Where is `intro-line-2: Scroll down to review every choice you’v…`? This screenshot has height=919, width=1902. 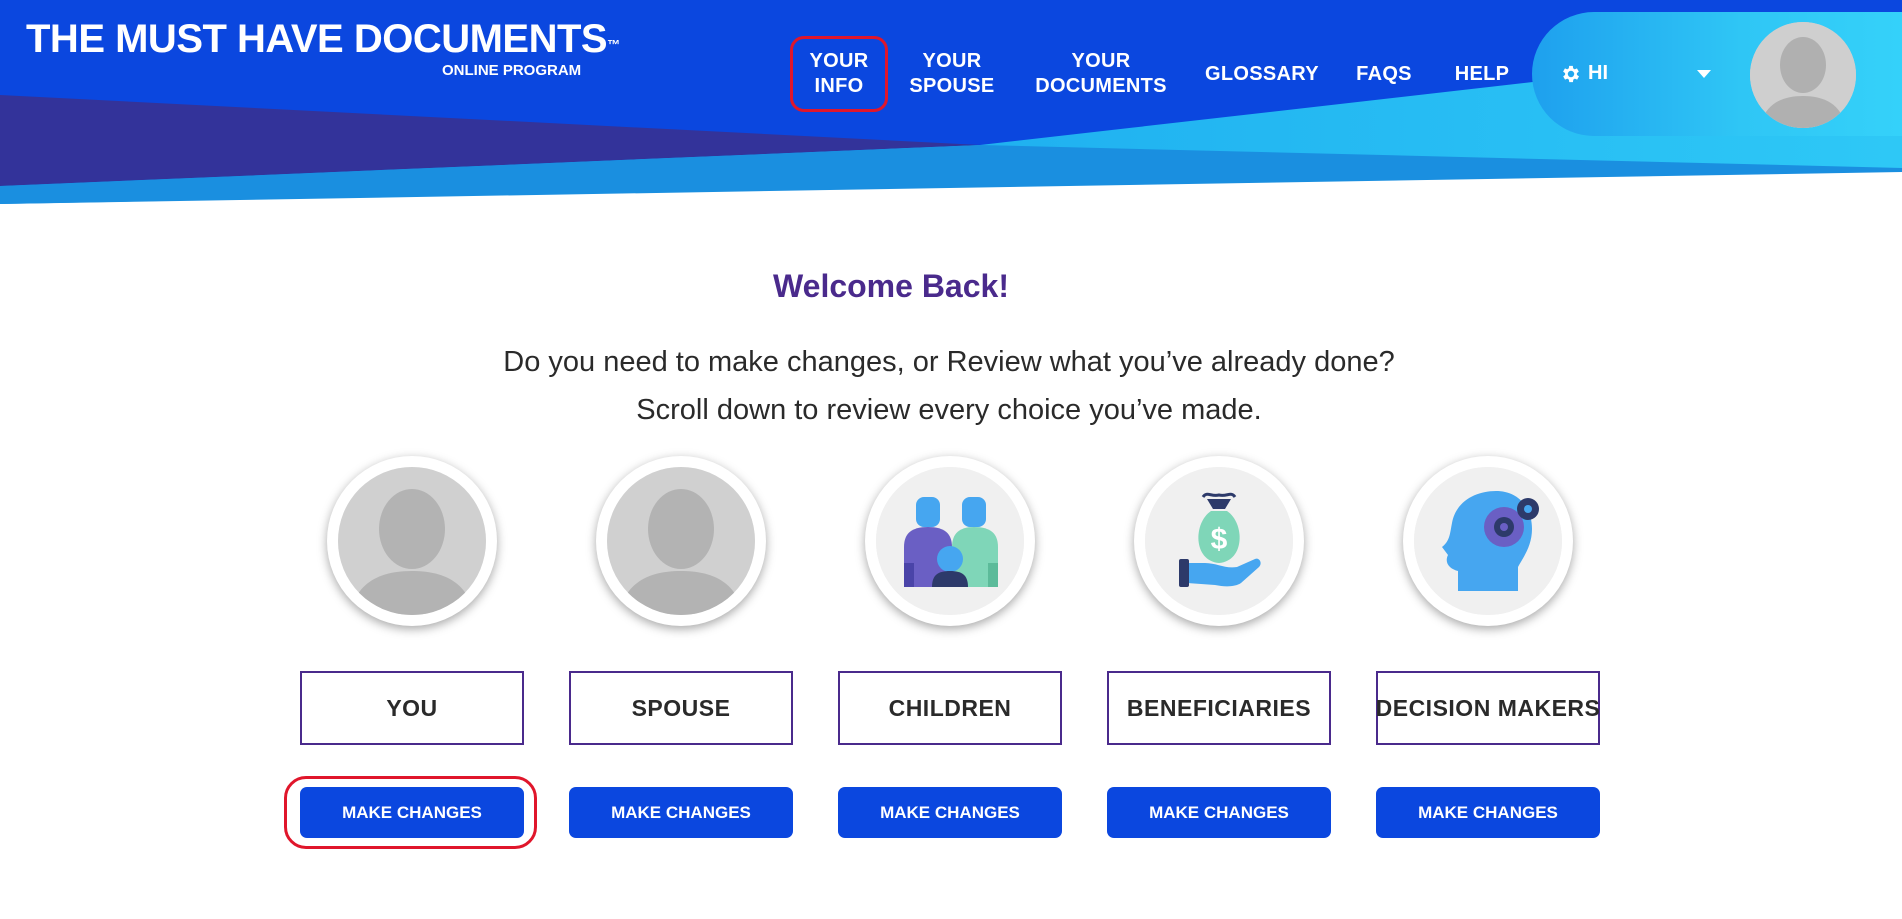 intro-line-2: Scroll down to review every choice you’v… is located at coordinates (949, 410).